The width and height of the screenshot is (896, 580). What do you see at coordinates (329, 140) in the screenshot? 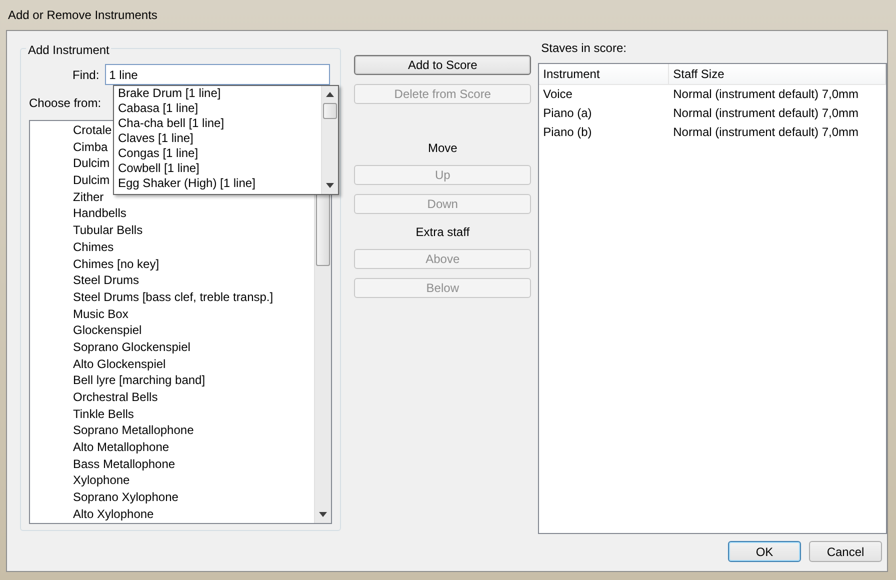
I see `scrollbar` at bounding box center [329, 140].